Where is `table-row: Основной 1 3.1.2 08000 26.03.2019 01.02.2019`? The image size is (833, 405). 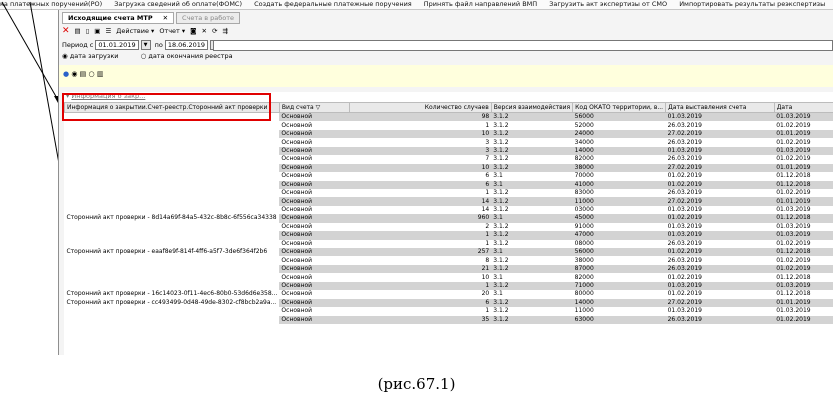
table-row: Основной 1 3.1.2 08000 26.03.2019 01.02.2019 is located at coordinates (448, 243).